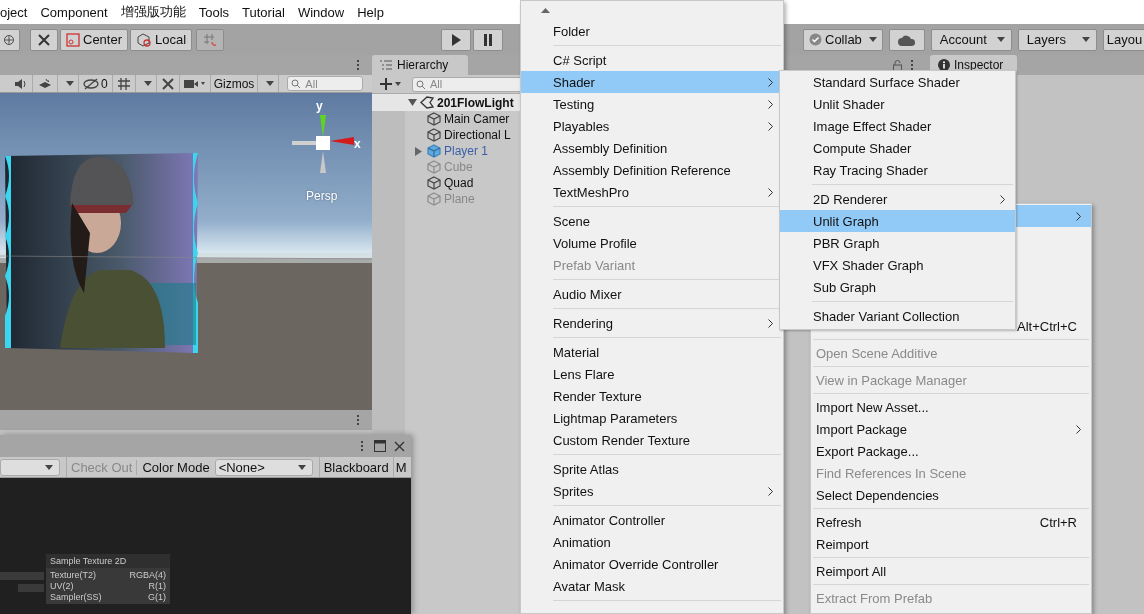 The width and height of the screenshot is (1144, 614). I want to click on pause-icon, so click(488, 39).